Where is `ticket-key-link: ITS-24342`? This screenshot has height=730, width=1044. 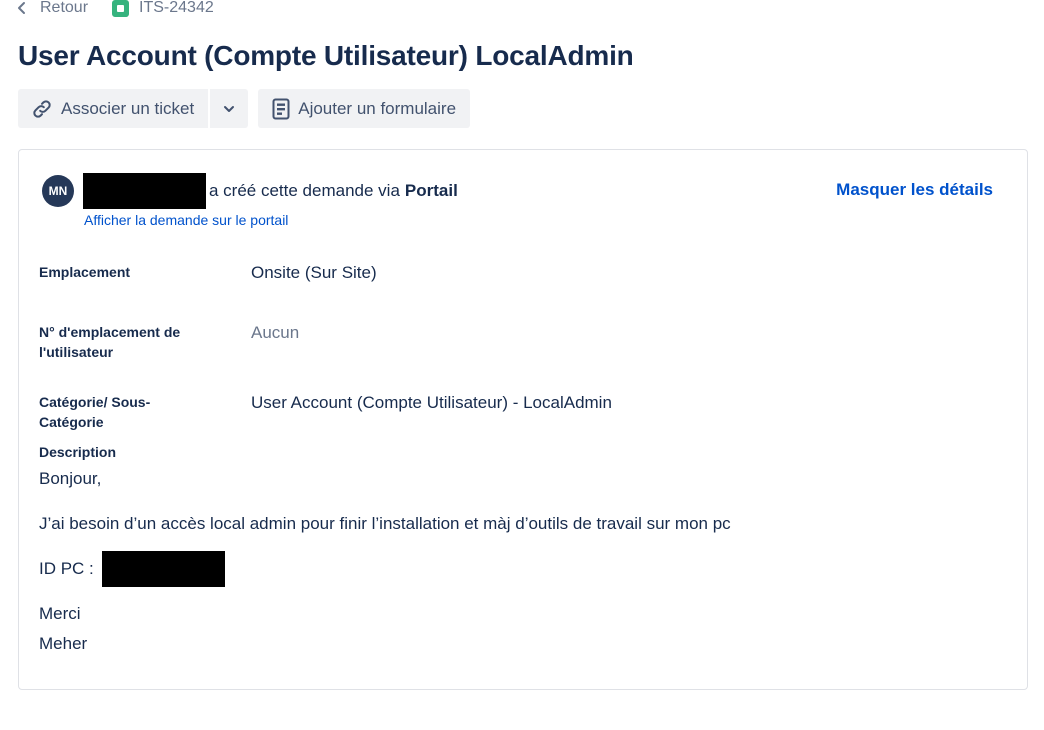 ticket-key-link: ITS-24342 is located at coordinates (163, 8).